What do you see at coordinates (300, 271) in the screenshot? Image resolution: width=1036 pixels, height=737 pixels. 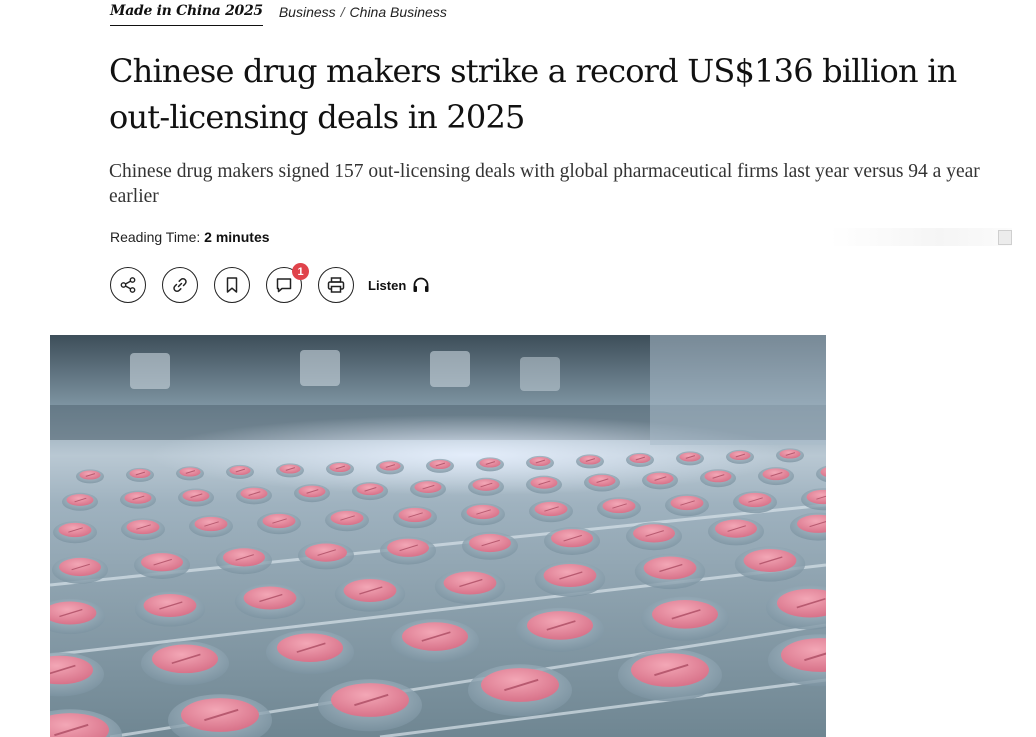 I see `comment-count-badge: 1` at bounding box center [300, 271].